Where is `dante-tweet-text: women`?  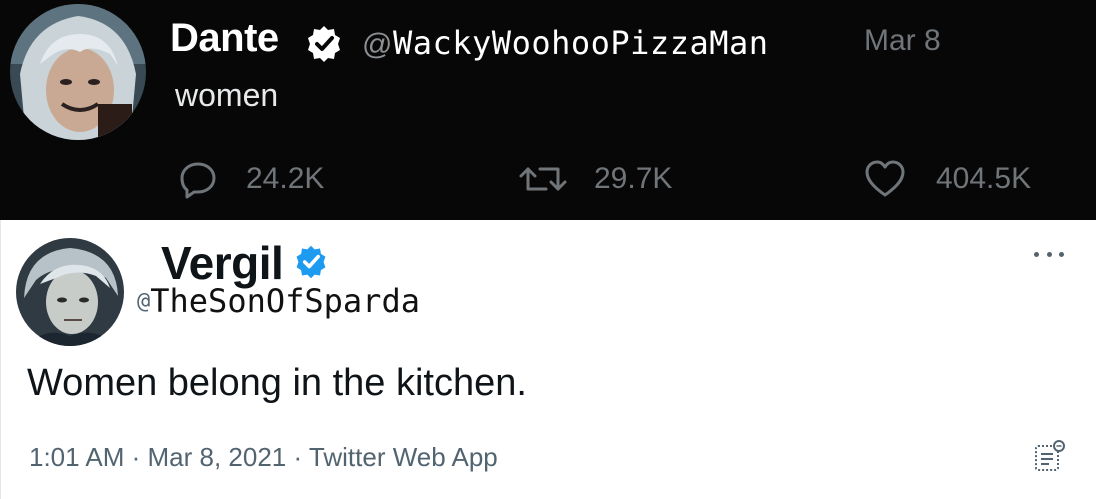
dante-tweet-text: women is located at coordinates (227, 95).